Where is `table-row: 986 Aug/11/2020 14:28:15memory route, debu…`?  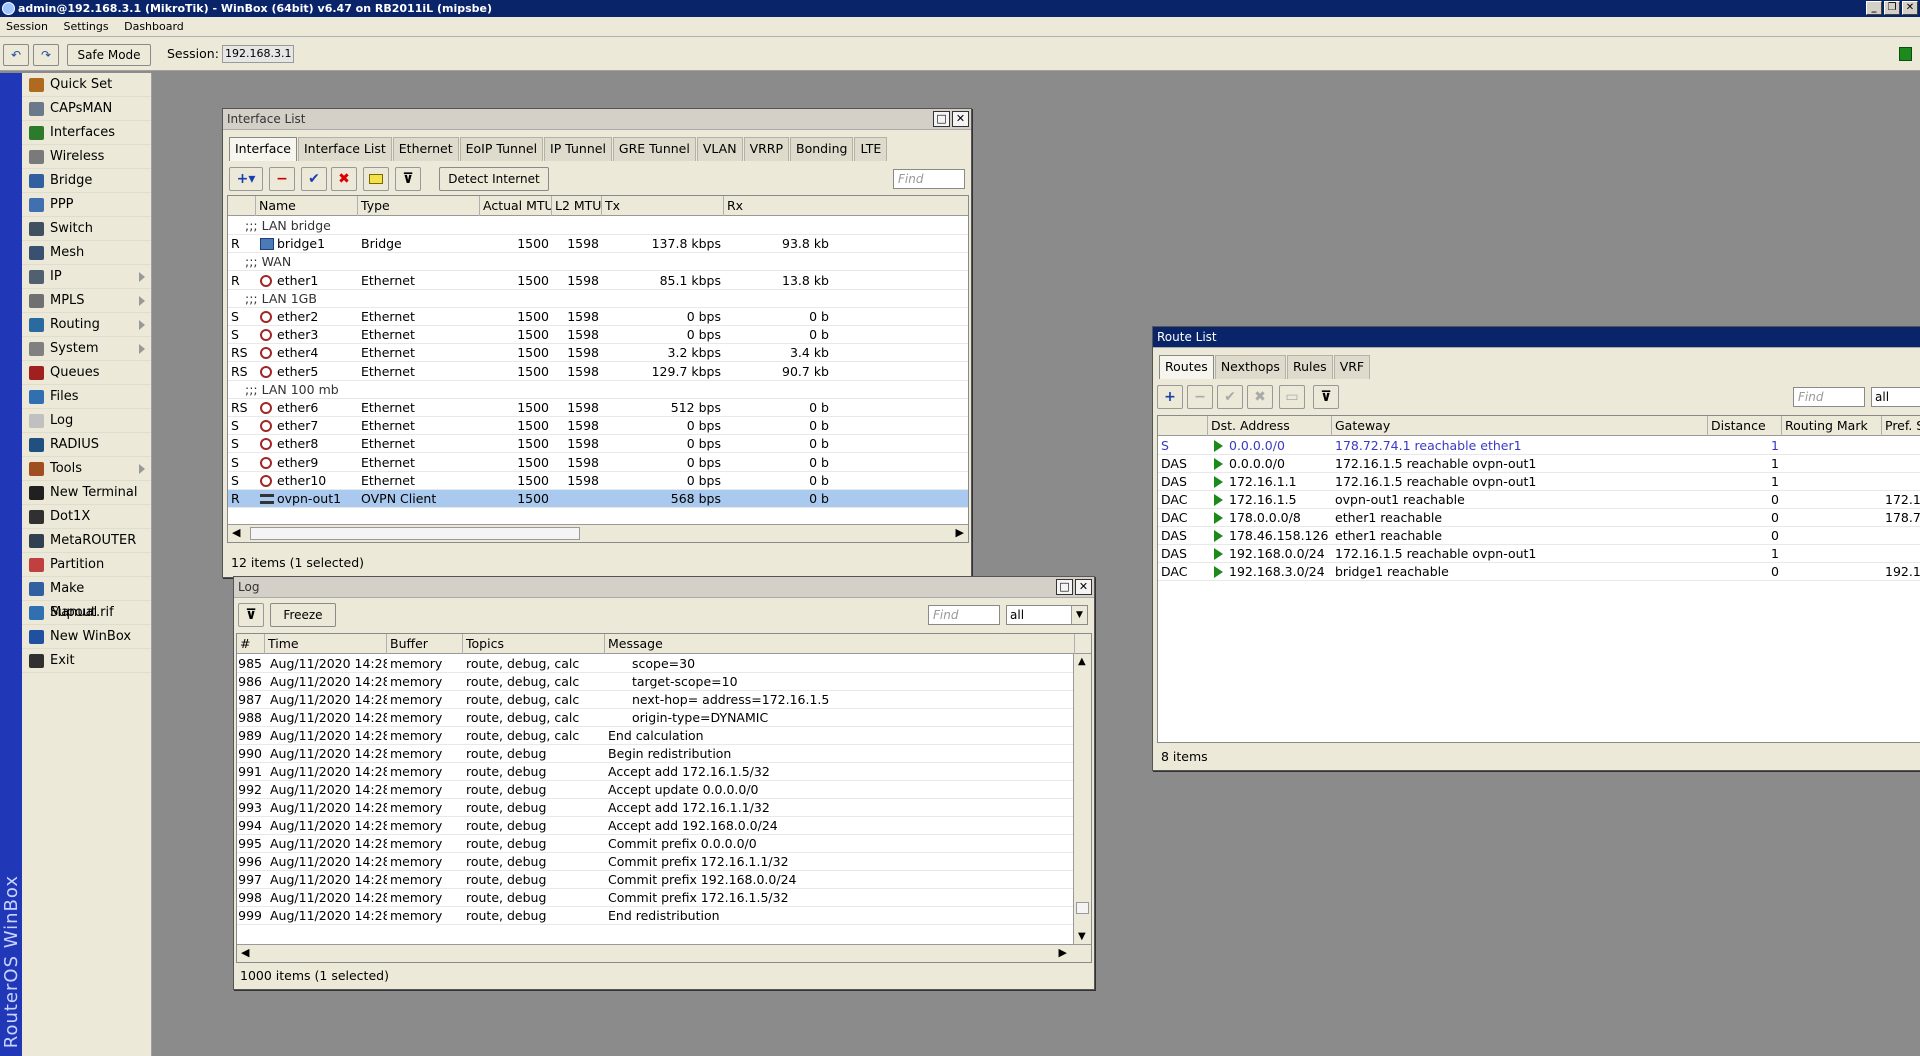
table-row: 986 Aug/11/2020 14:28:15memory route, debu… is located at coordinates (655, 682).